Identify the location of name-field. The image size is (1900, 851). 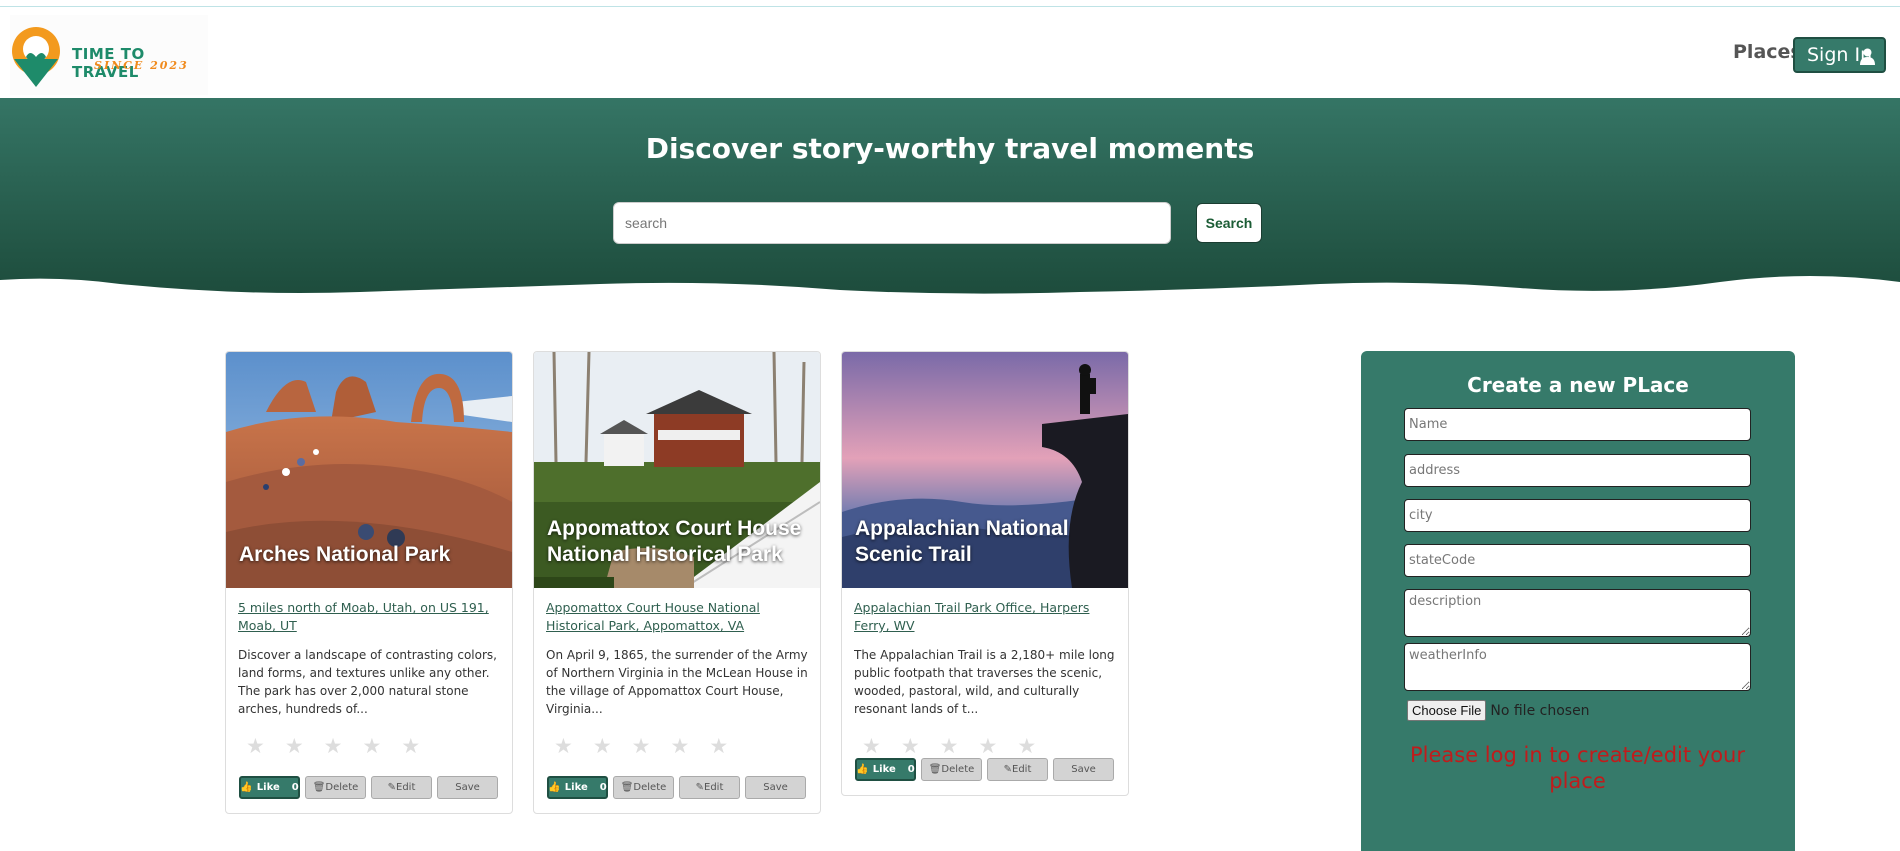
(1577, 424).